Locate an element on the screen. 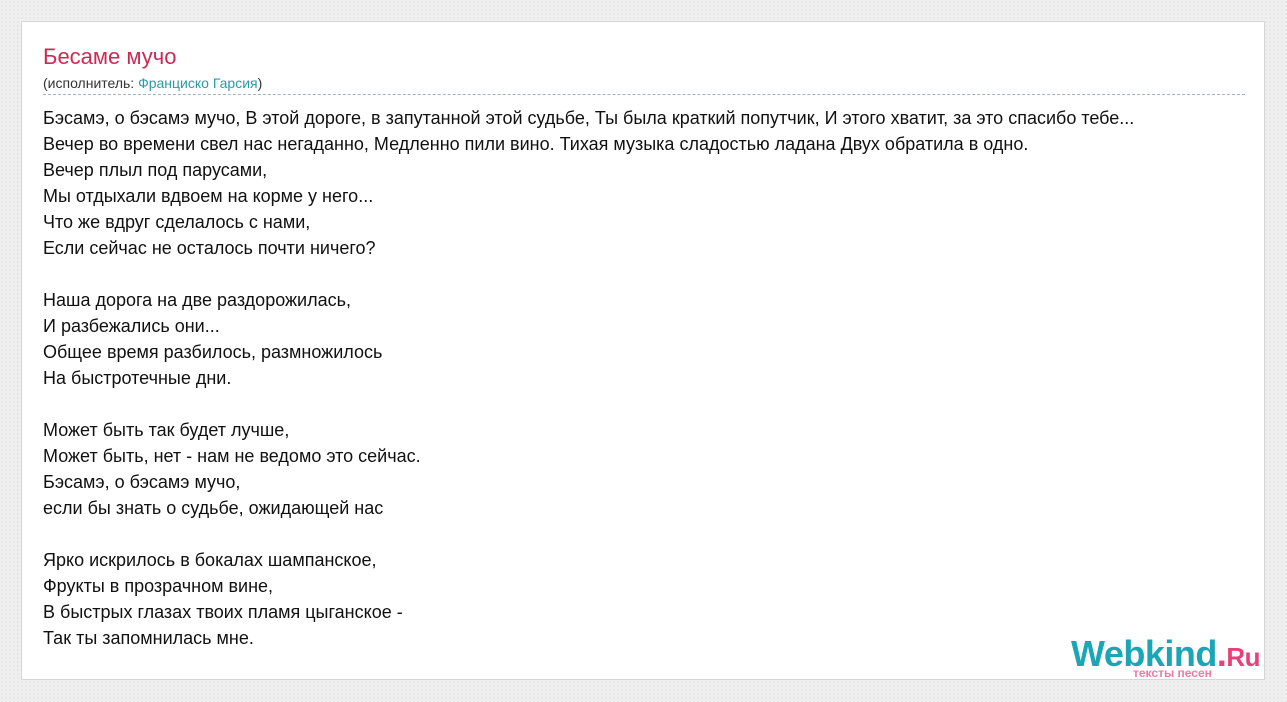  title-divider is located at coordinates (644, 94).